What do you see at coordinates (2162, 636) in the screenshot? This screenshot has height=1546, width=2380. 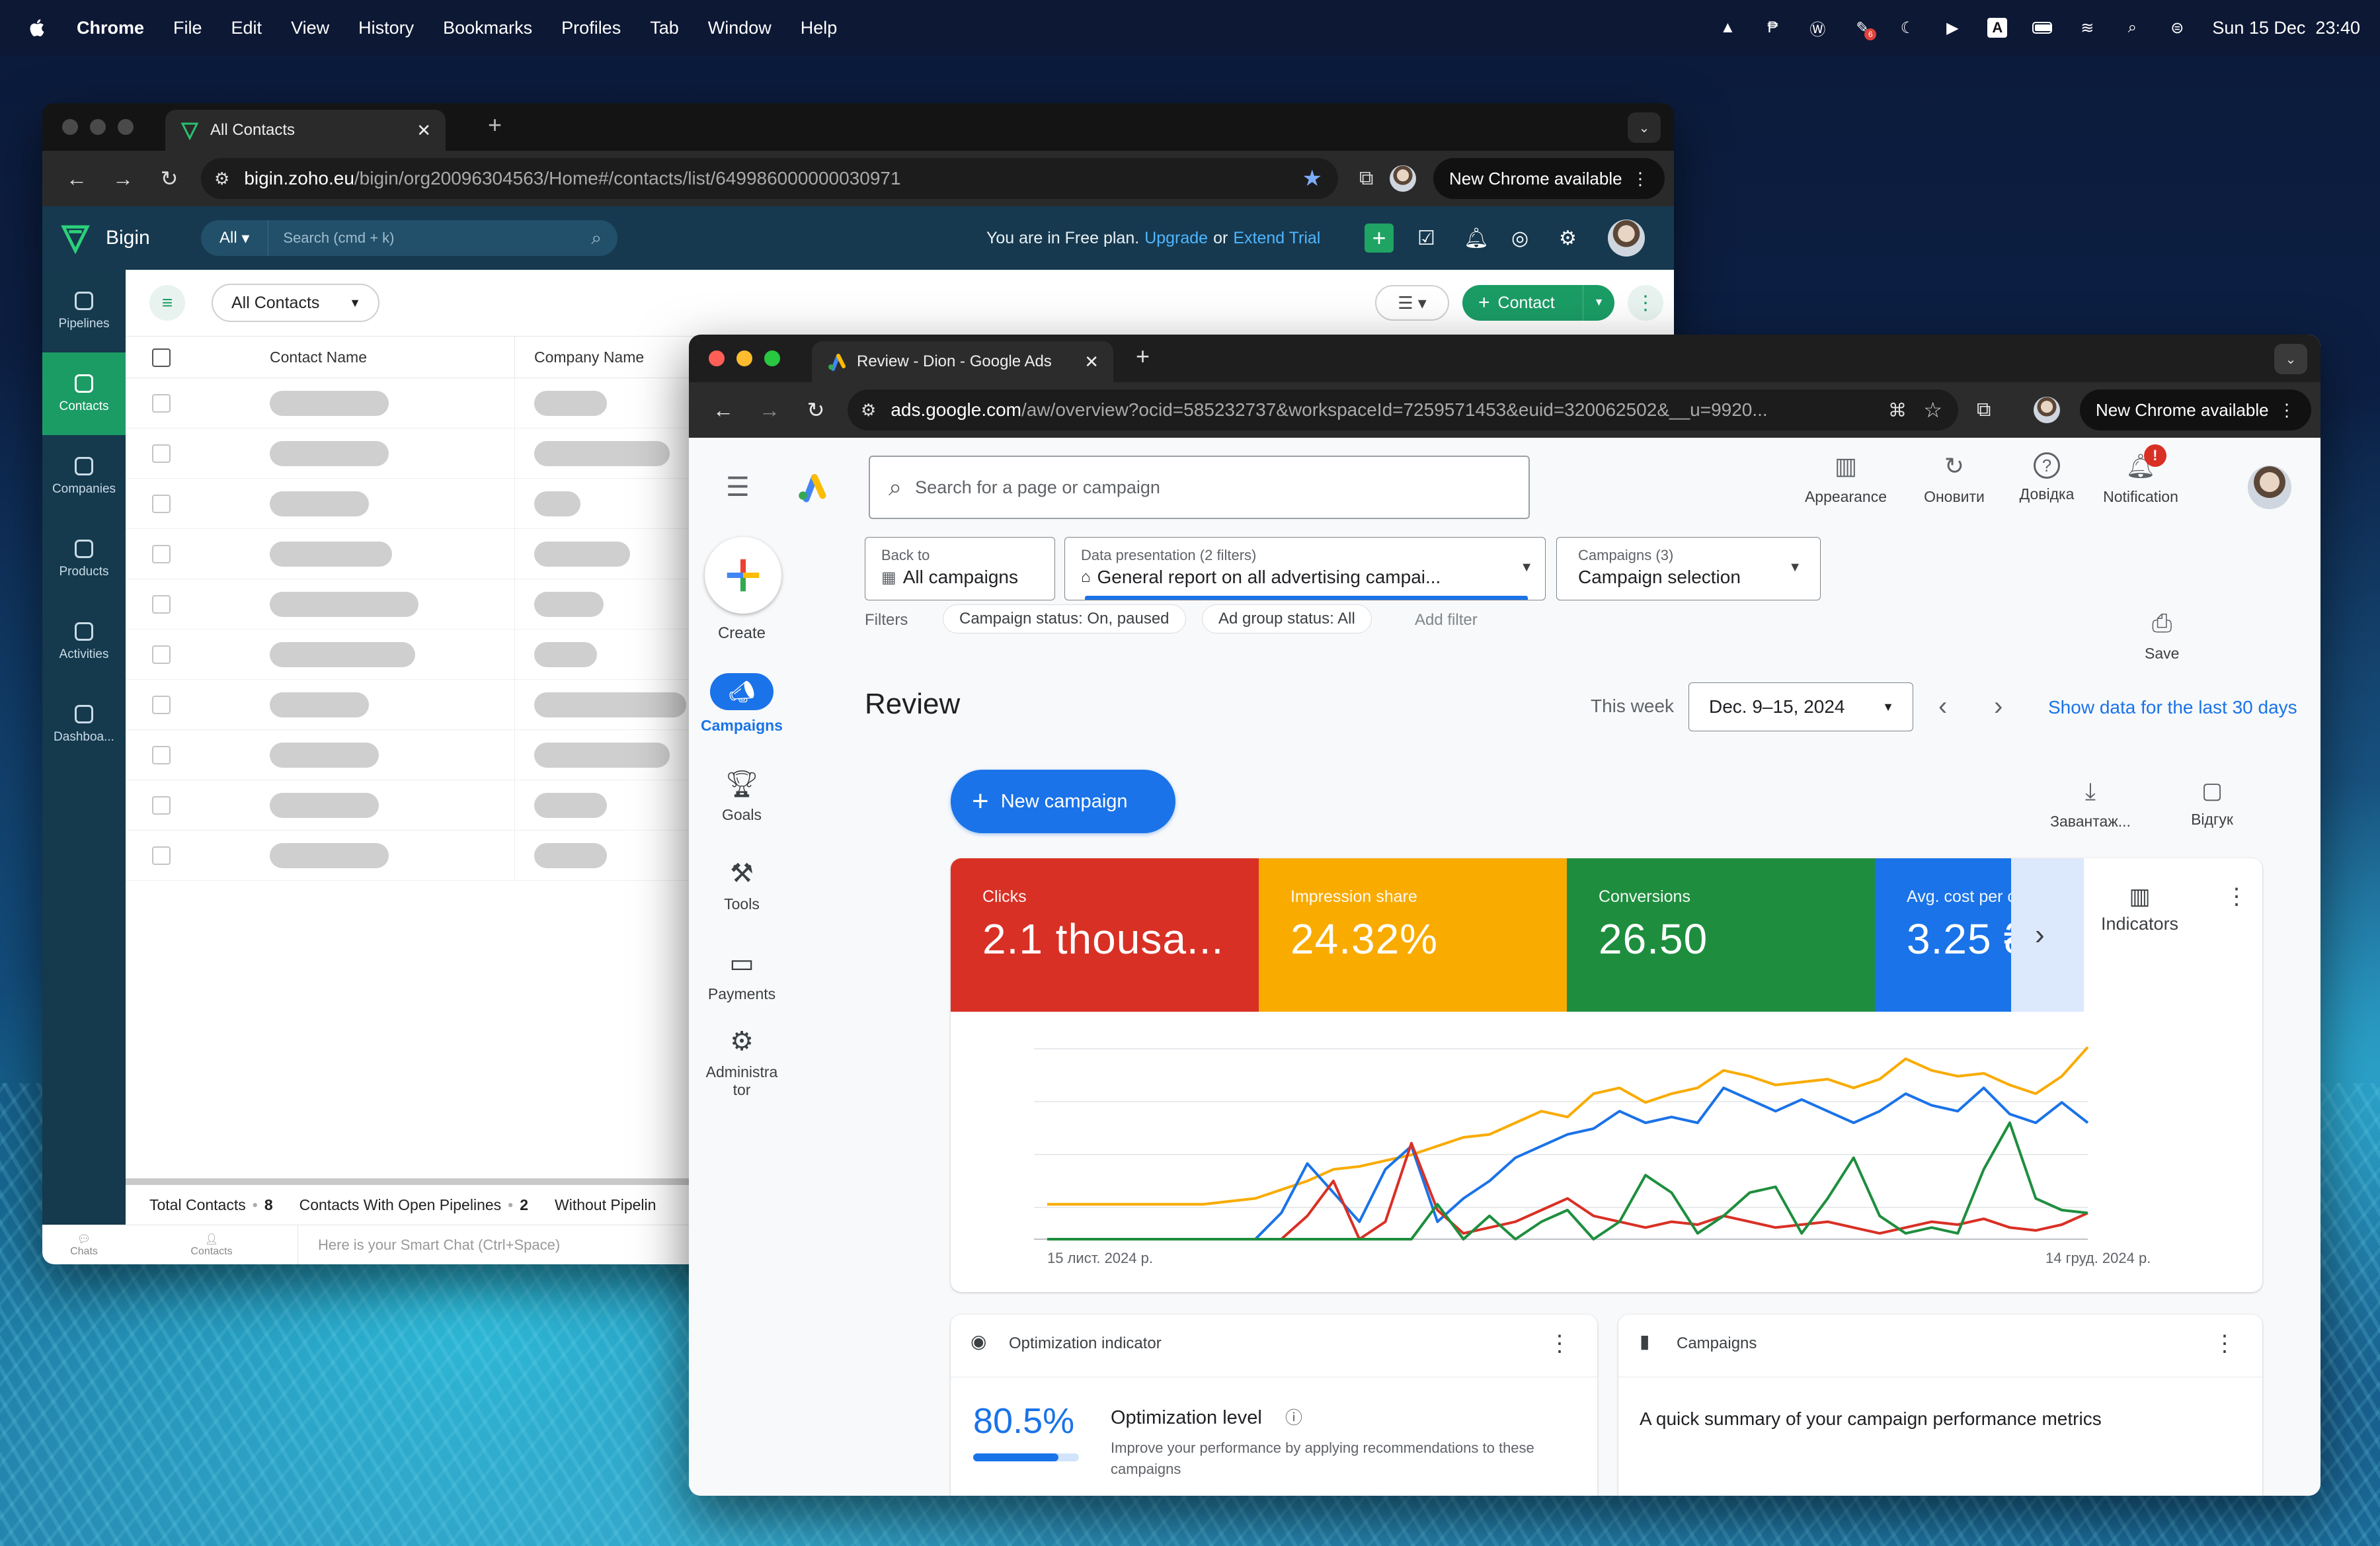 I see `save-button: ⎙ Save` at bounding box center [2162, 636].